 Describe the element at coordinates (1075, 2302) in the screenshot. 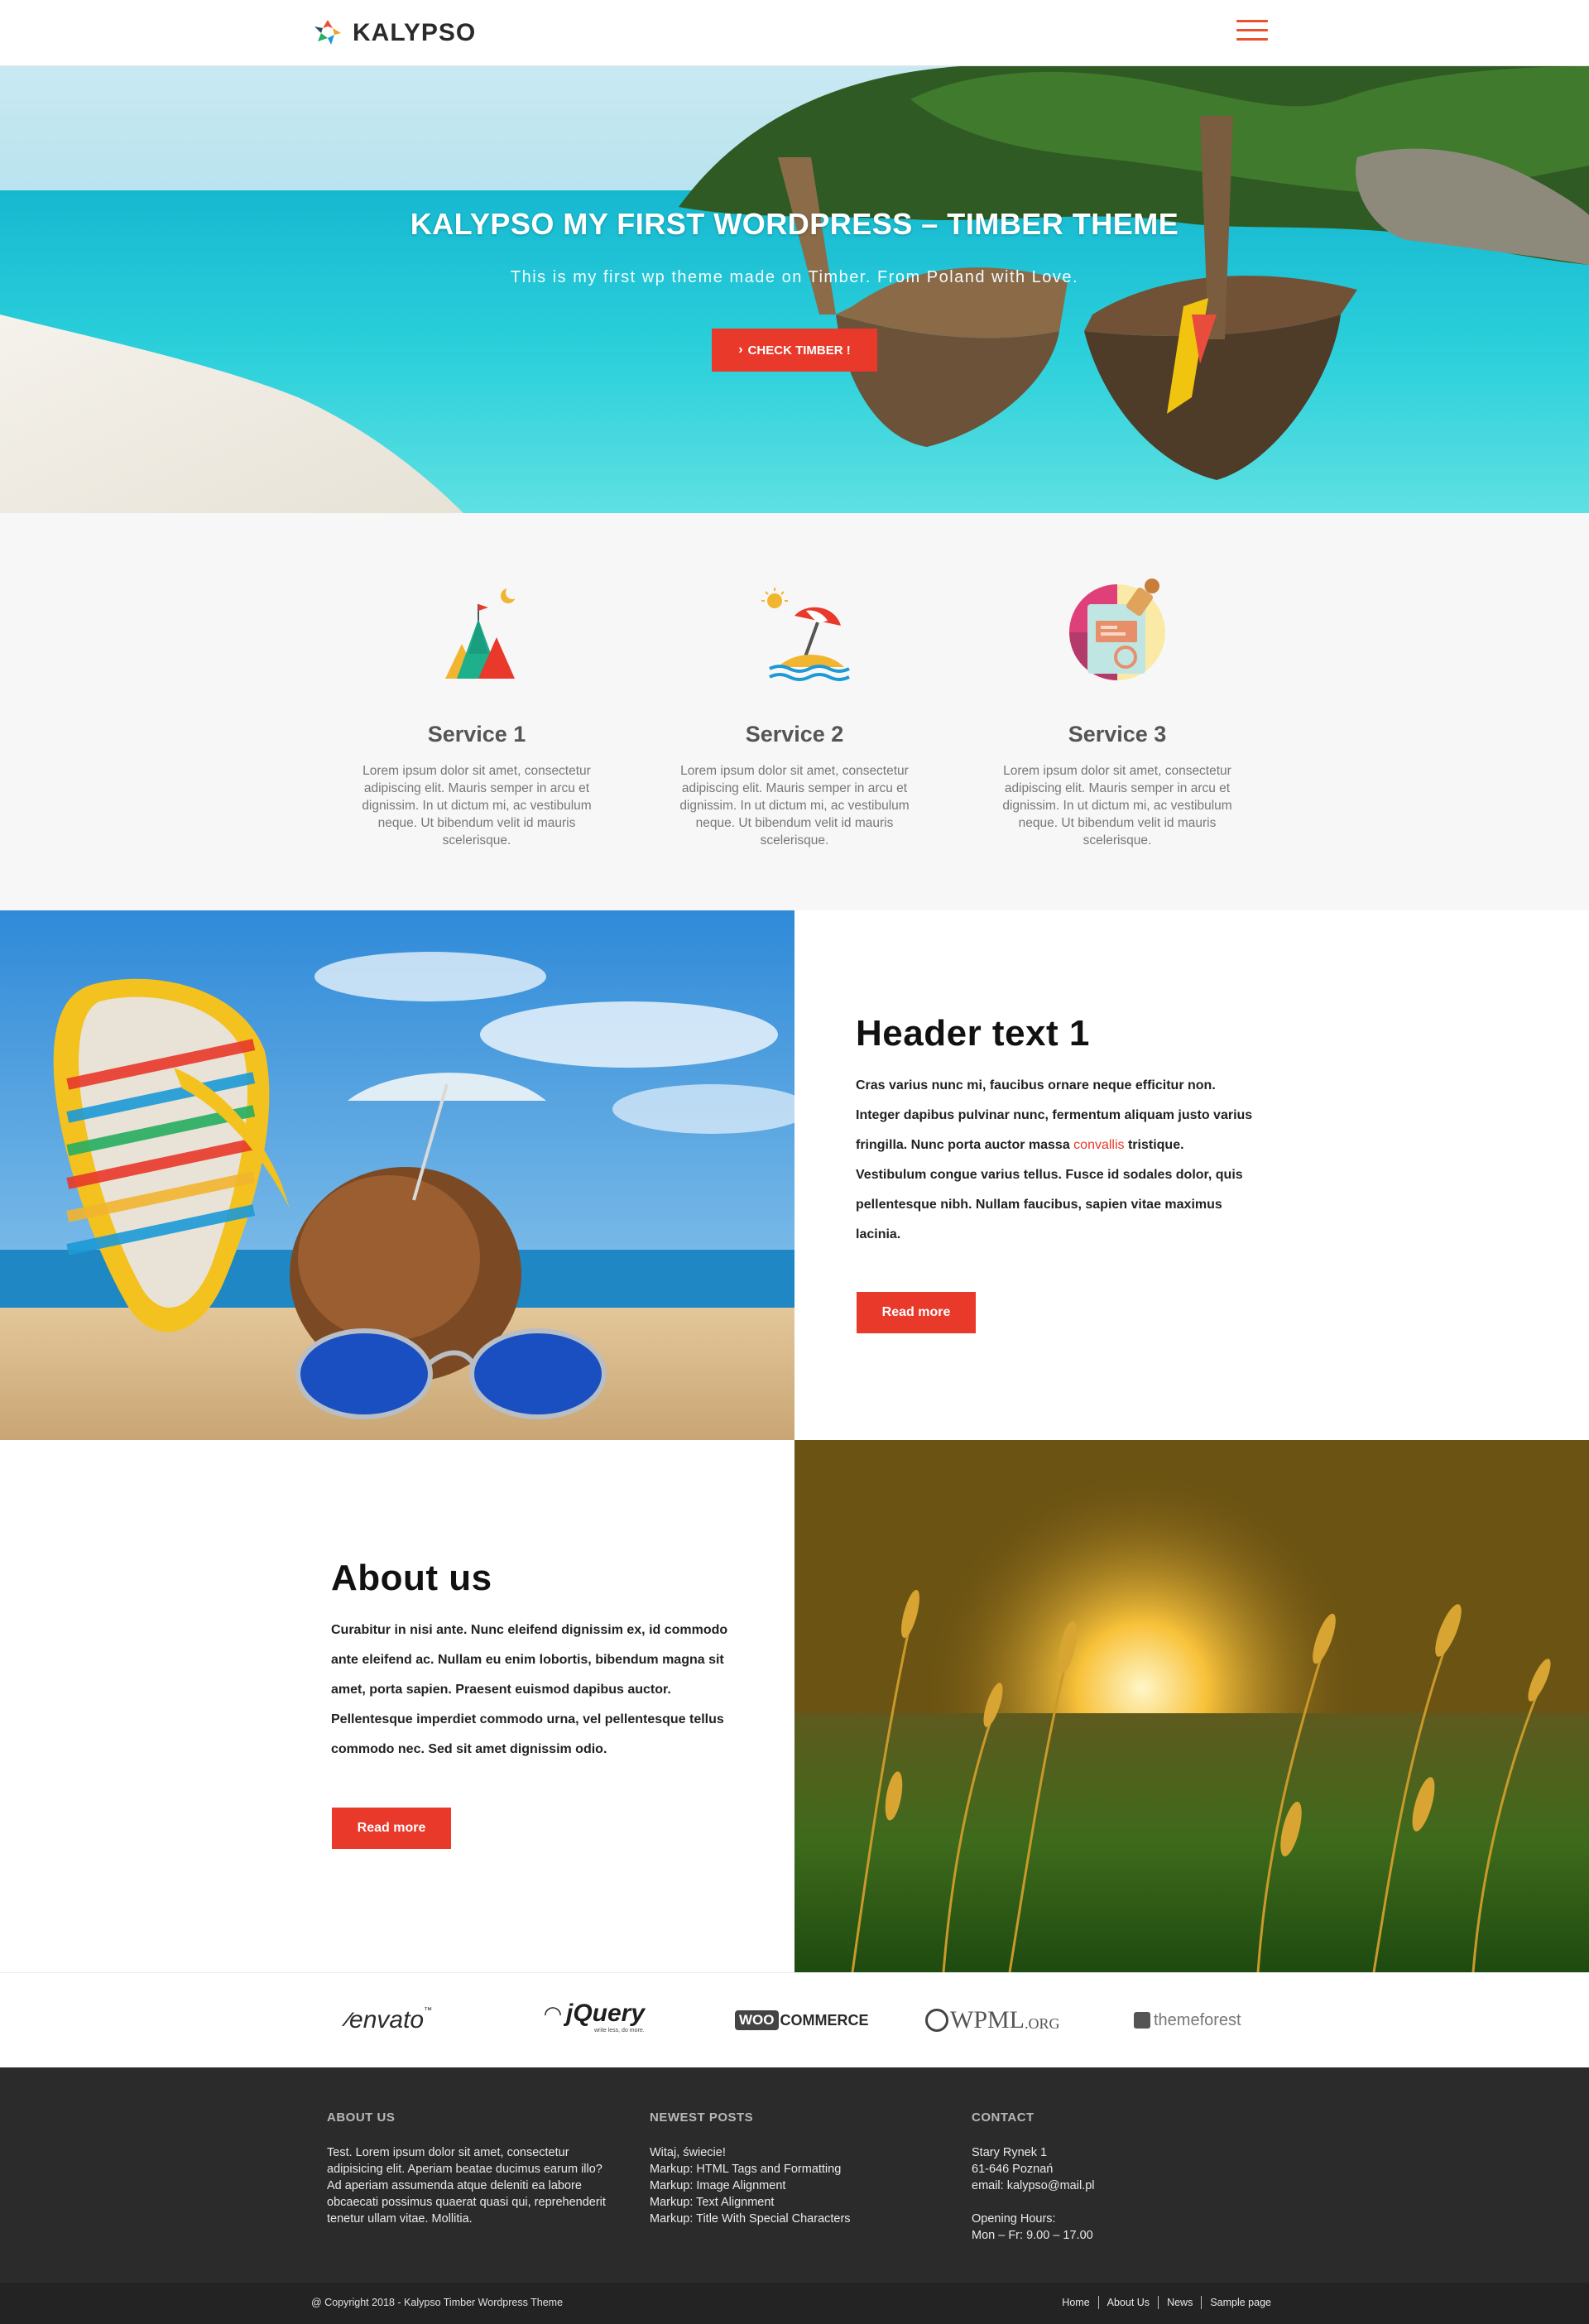

I see `footer-nav-home: Home` at that location.